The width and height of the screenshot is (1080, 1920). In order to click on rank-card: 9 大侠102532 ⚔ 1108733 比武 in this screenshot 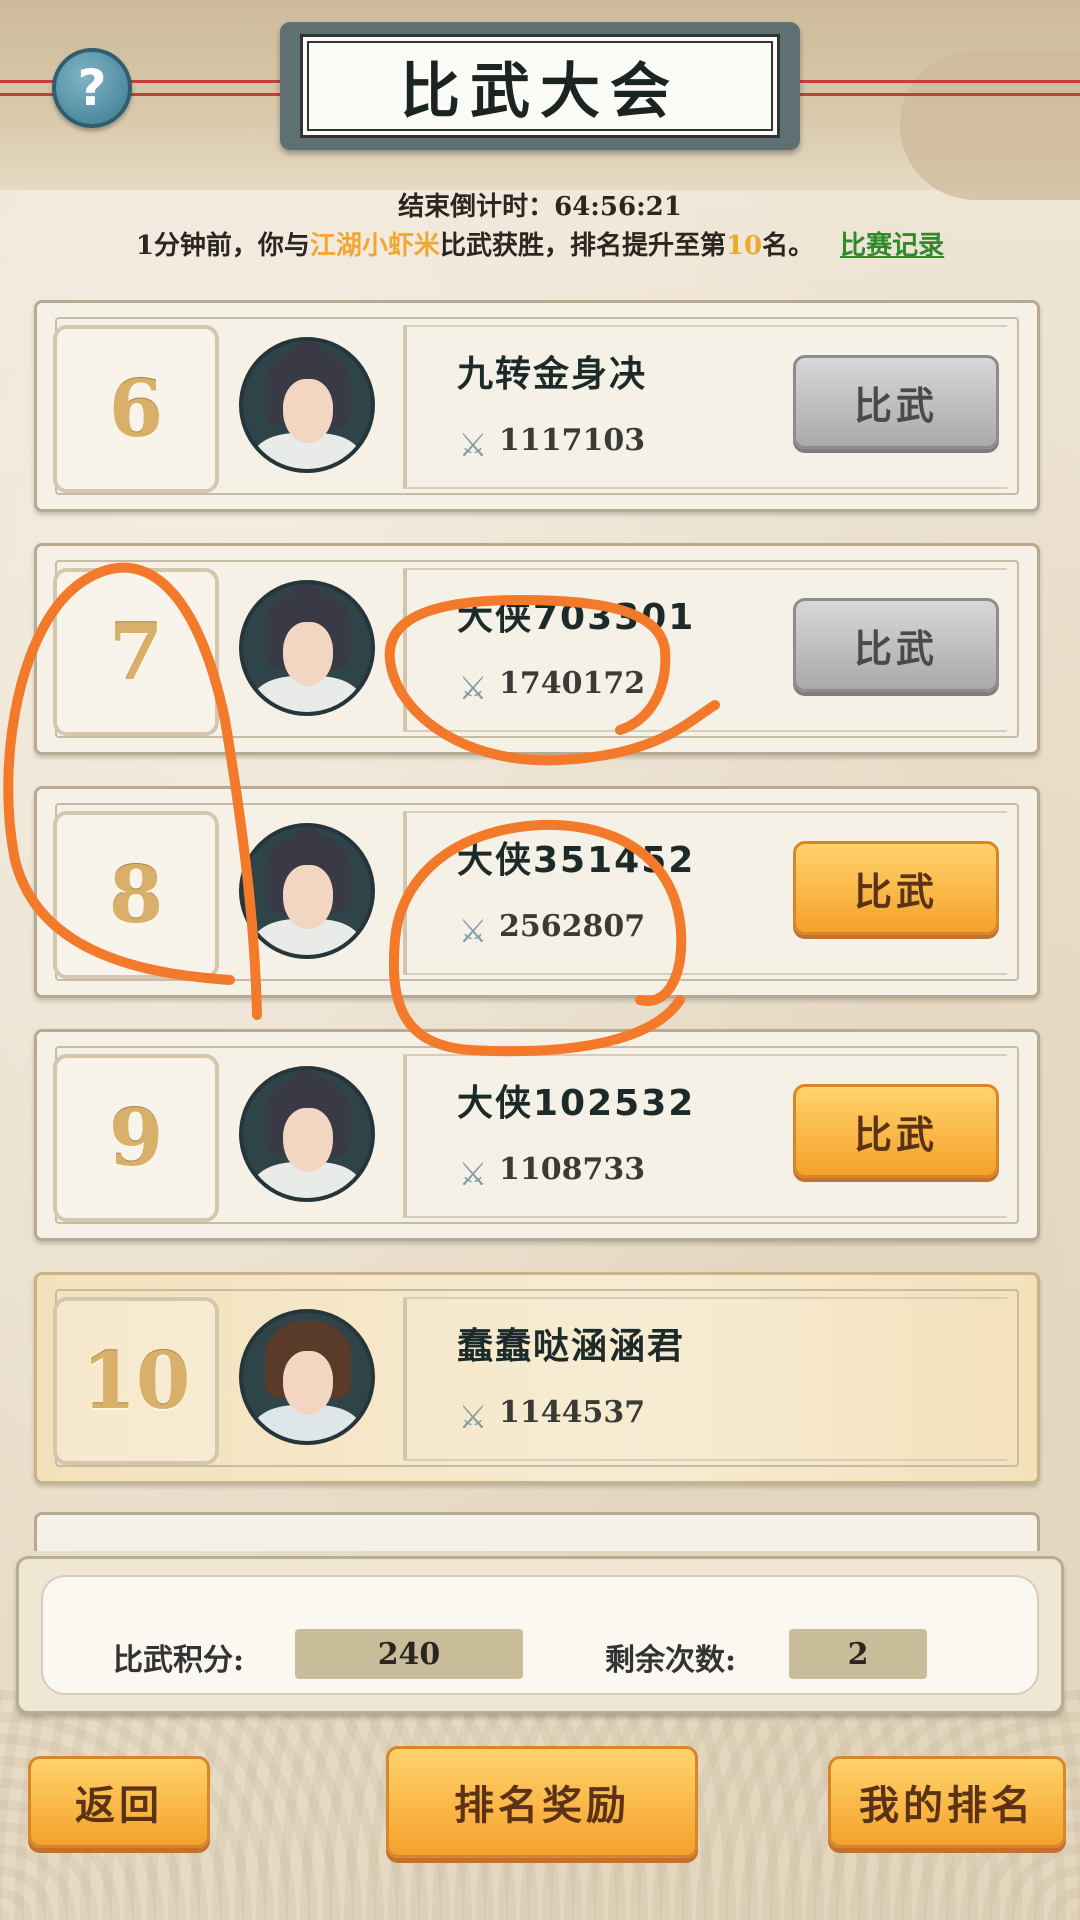, I will do `click(537, 1135)`.